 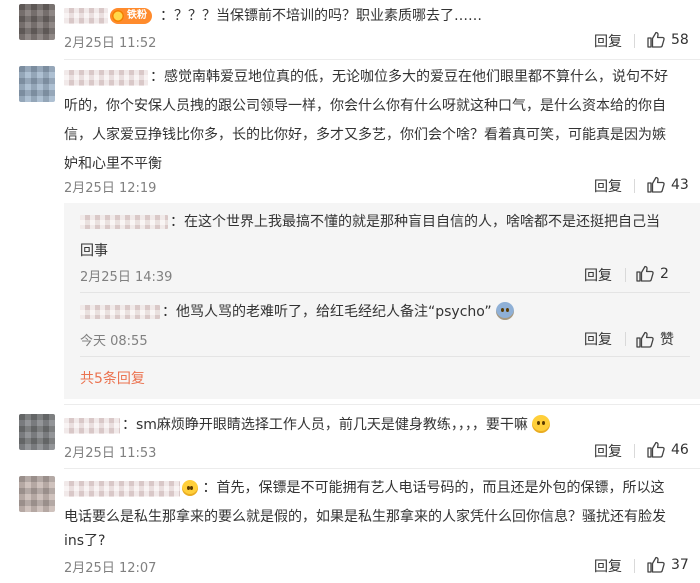 What do you see at coordinates (110, 43) in the screenshot?
I see `comment-time: 2月25日 11:52` at bounding box center [110, 43].